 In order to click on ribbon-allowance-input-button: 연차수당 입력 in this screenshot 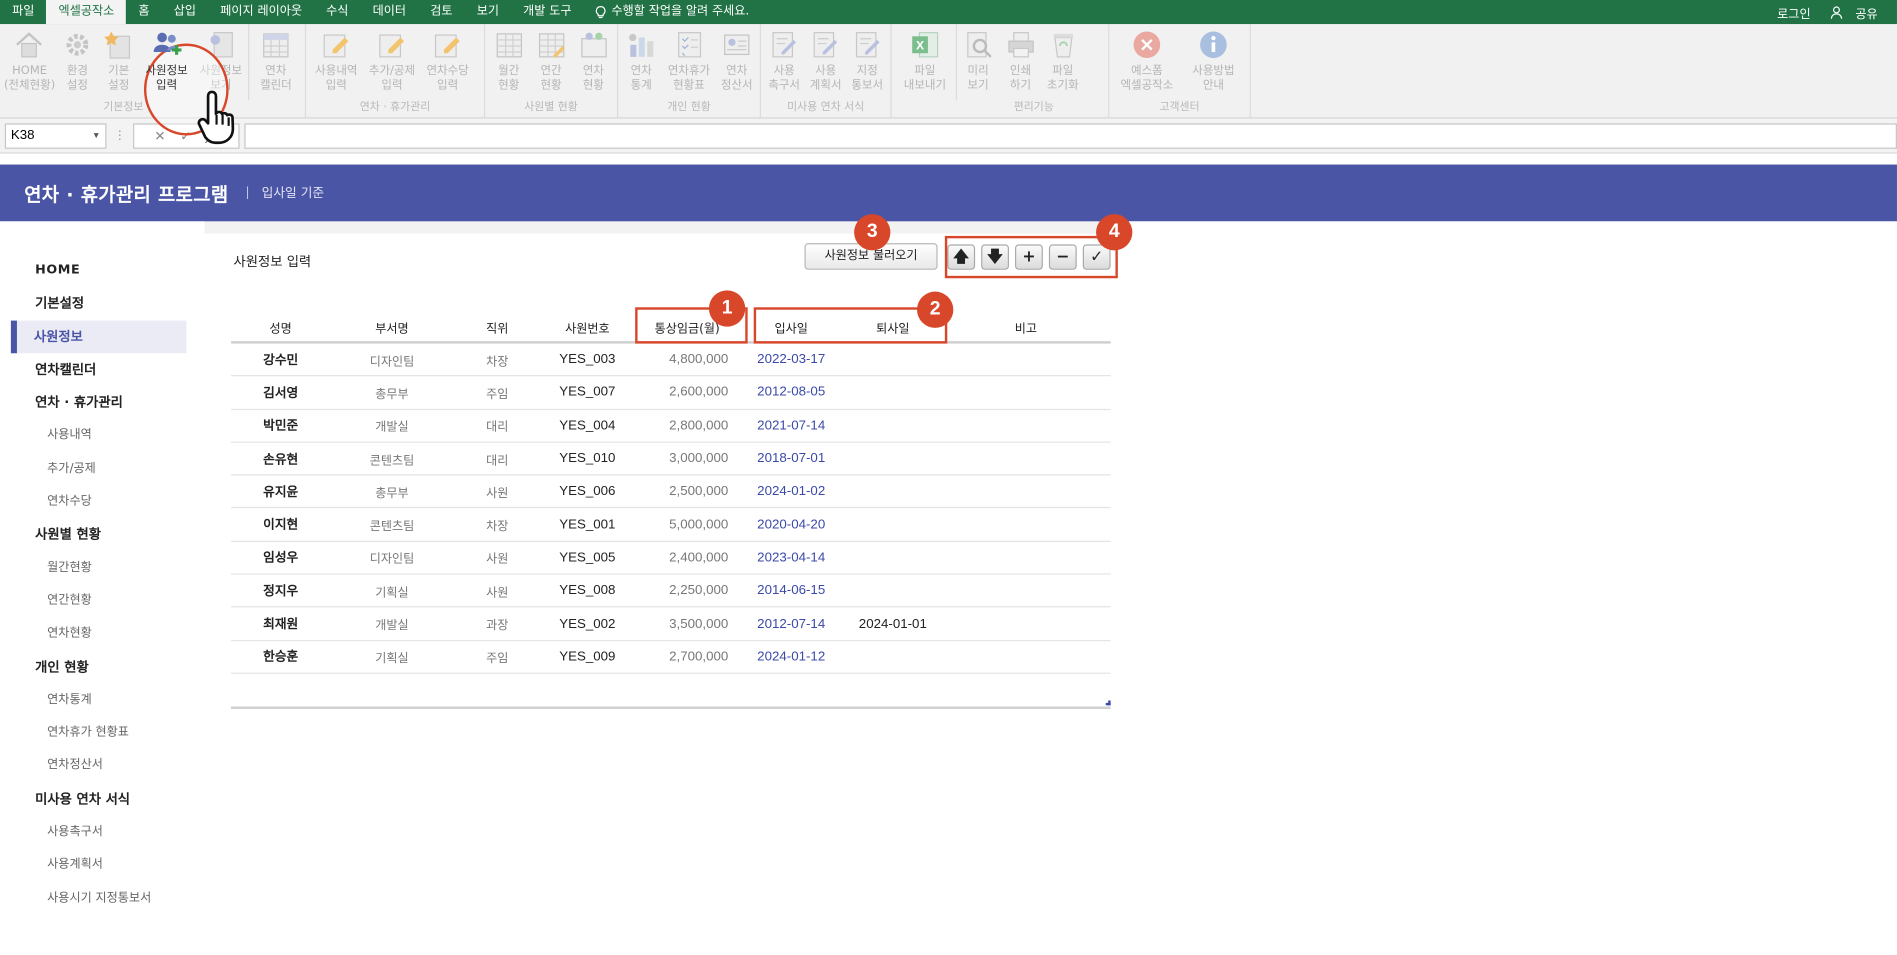, I will do `click(448, 62)`.